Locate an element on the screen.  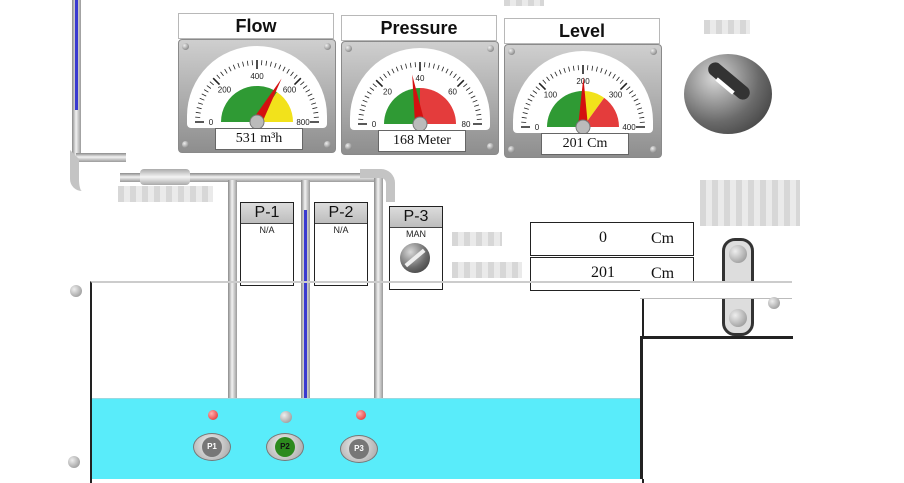
gauge-pressure-dial: 0 20 40 60 80 is located at coordinates (420, 89).